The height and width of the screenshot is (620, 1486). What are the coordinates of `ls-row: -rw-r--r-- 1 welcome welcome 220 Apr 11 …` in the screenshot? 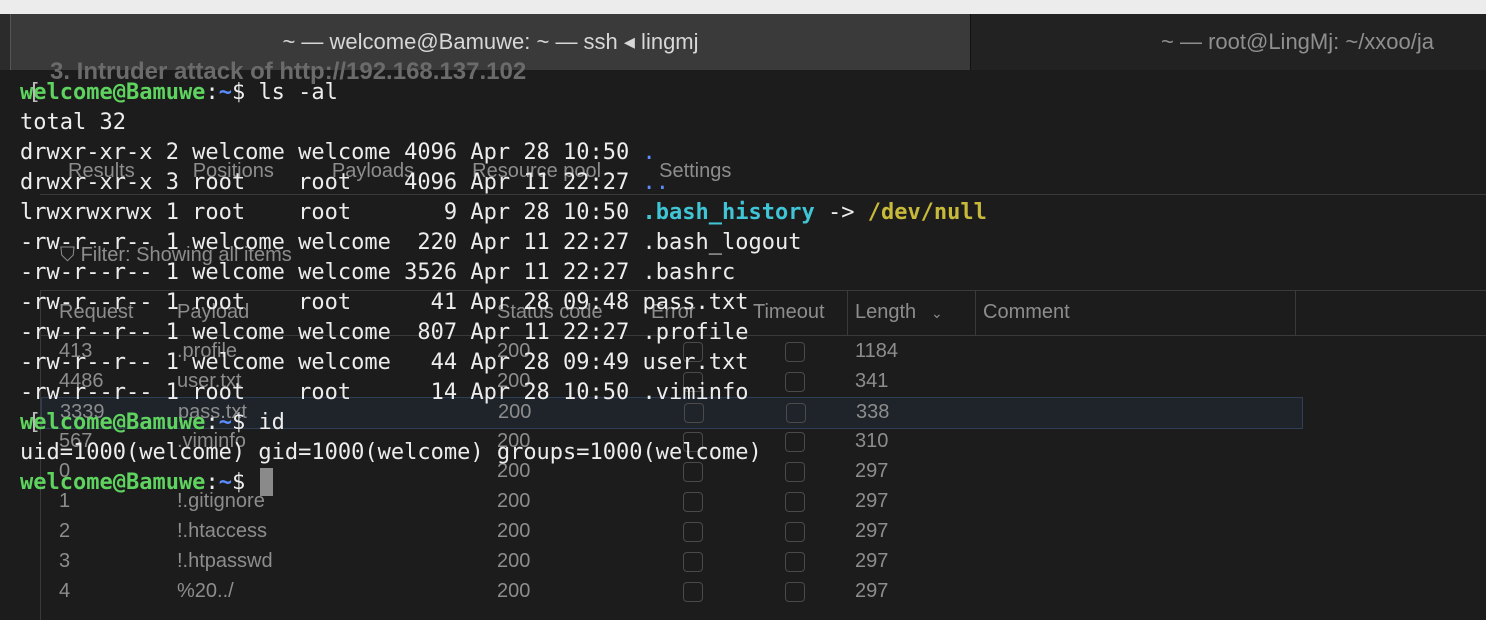 It's located at (750, 243).